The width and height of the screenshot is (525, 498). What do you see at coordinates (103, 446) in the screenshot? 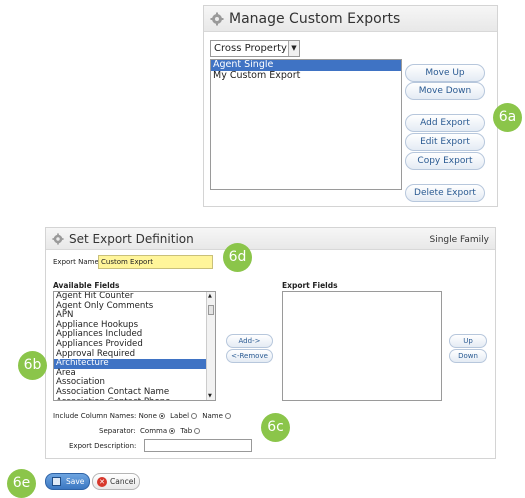
I see `export-description-label: Export Description:` at bounding box center [103, 446].